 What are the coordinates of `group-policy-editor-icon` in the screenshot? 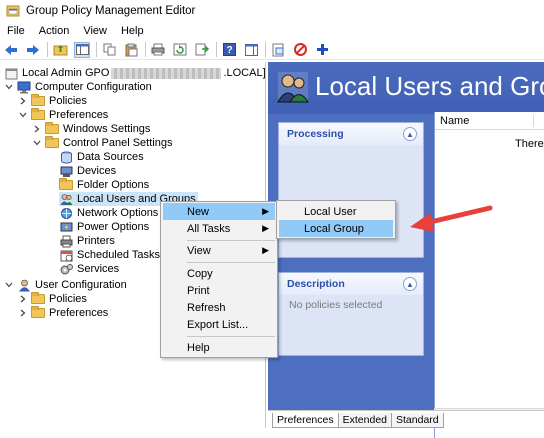 It's located at (13, 11).